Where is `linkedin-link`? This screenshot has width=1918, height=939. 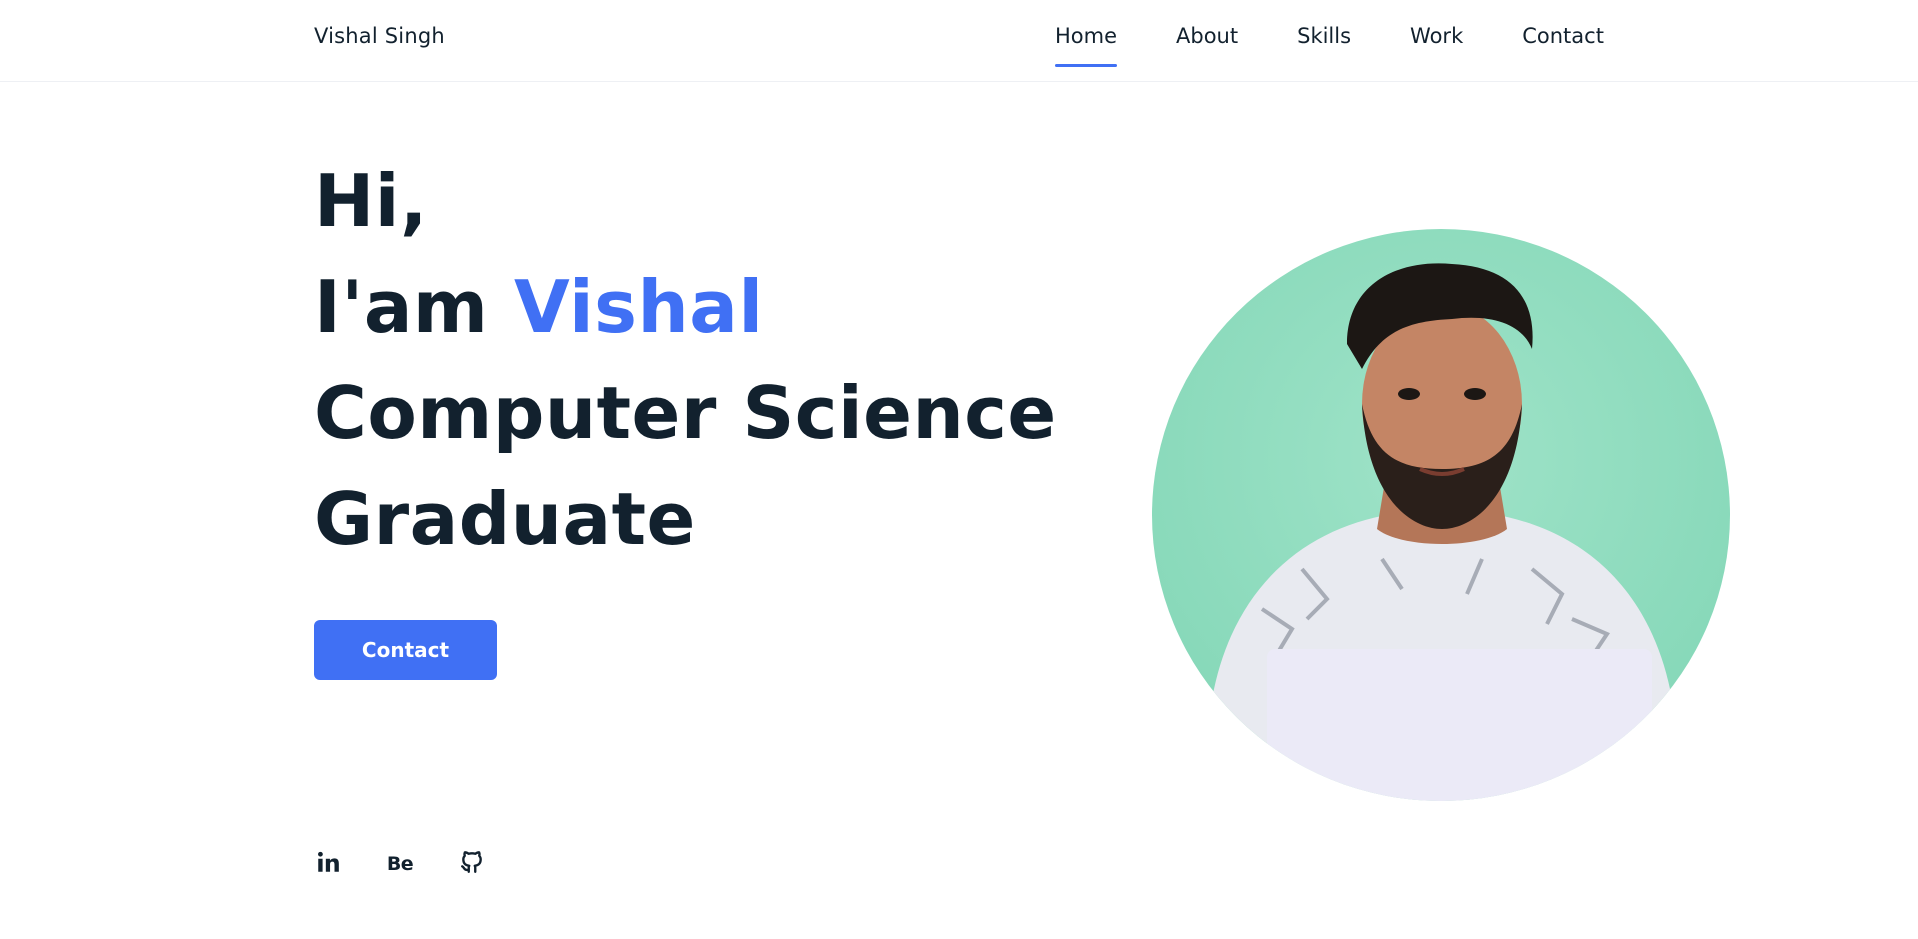 linkedin-link is located at coordinates (328, 864).